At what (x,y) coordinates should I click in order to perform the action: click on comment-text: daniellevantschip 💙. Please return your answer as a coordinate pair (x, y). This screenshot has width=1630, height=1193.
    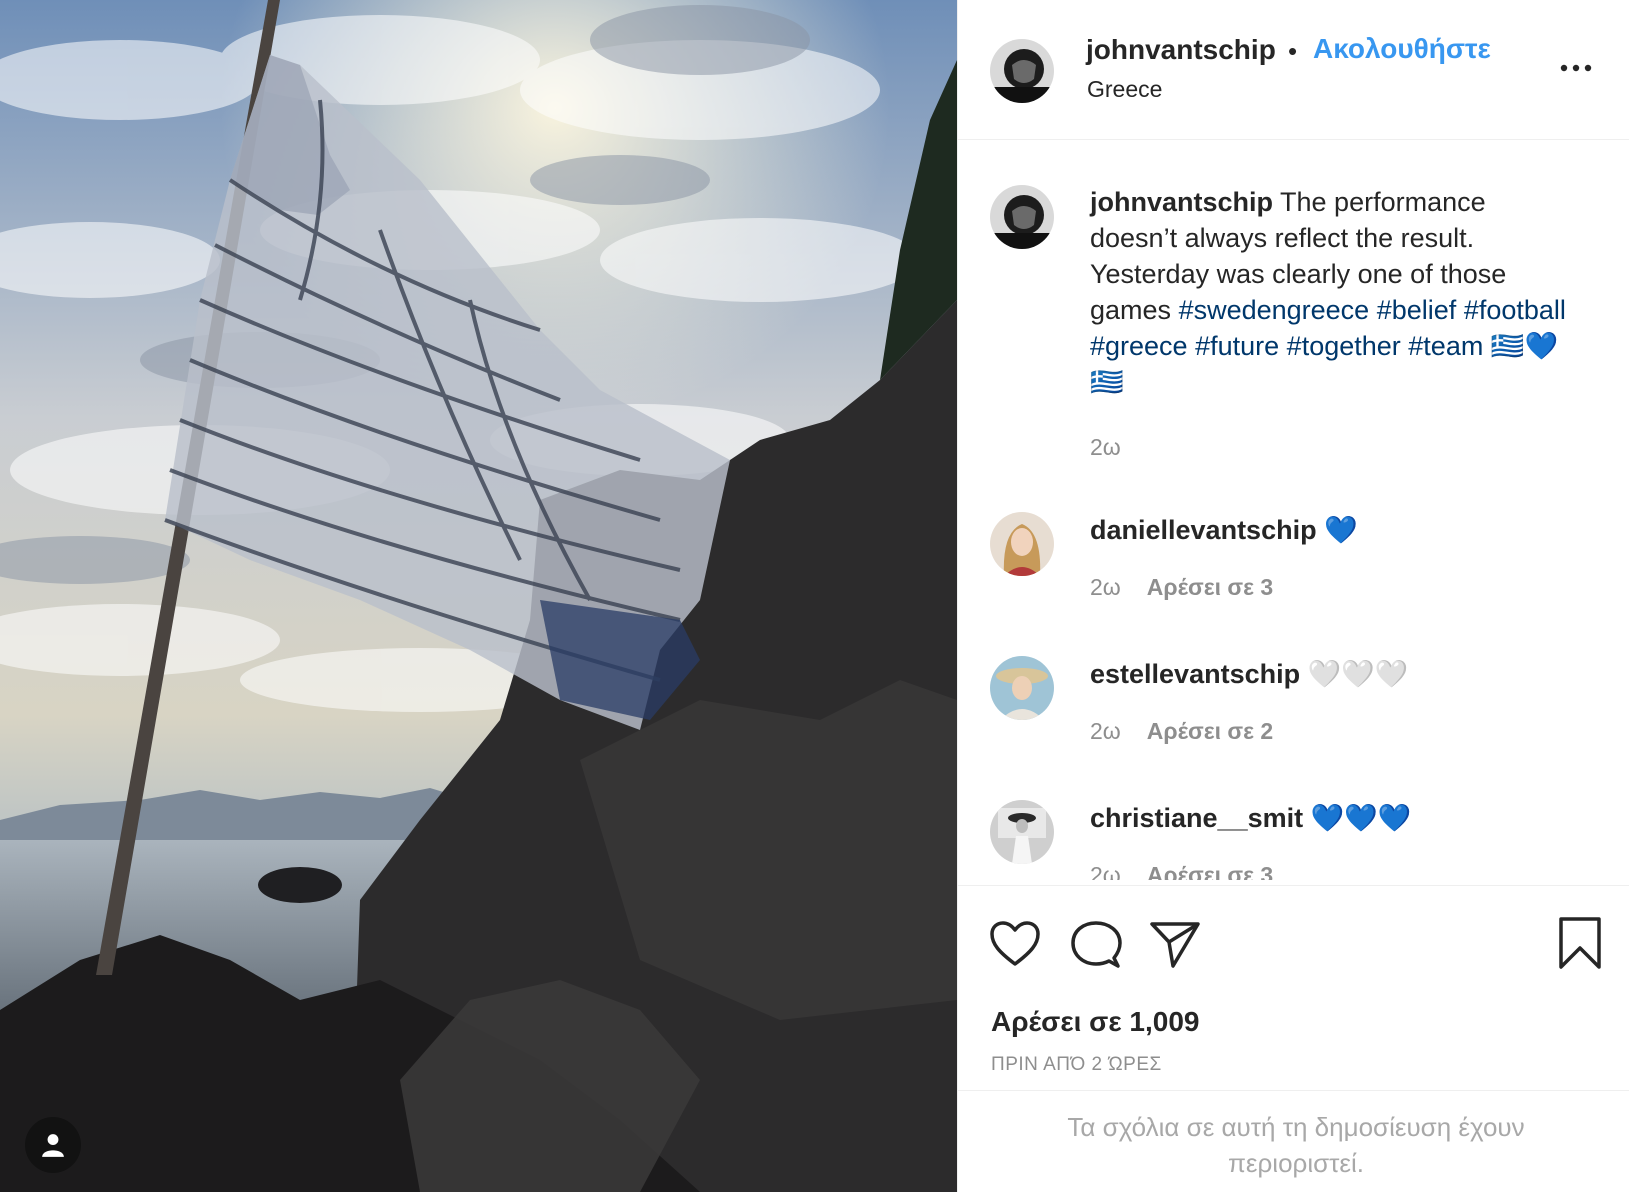
    Looking at the image, I should click on (1340, 530).